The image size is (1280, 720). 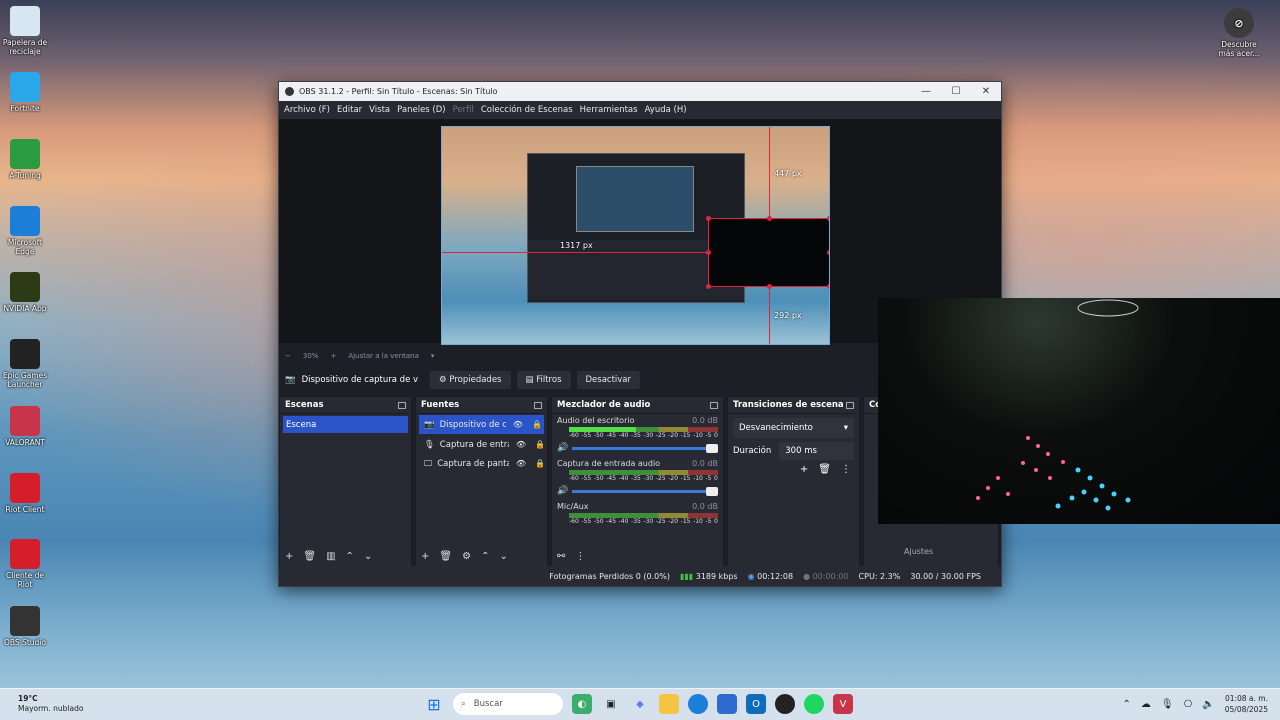 What do you see at coordinates (508, 704) in the screenshot?
I see `taskbar-search: ⌕ Buscar` at bounding box center [508, 704].